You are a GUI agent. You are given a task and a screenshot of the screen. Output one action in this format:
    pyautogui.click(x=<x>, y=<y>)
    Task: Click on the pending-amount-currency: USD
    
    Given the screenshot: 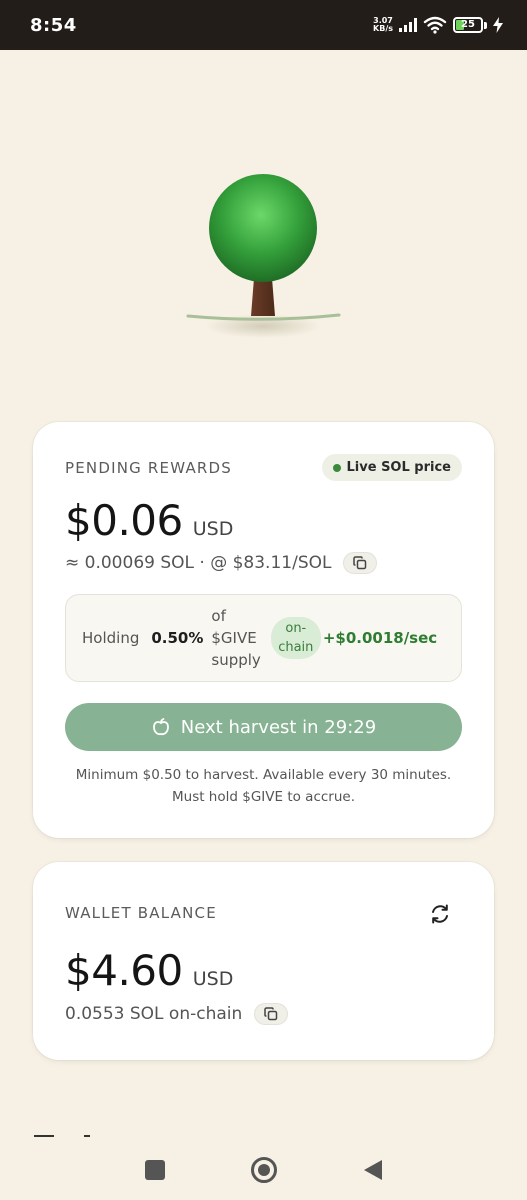 What is the action you would take?
    pyautogui.click(x=213, y=529)
    